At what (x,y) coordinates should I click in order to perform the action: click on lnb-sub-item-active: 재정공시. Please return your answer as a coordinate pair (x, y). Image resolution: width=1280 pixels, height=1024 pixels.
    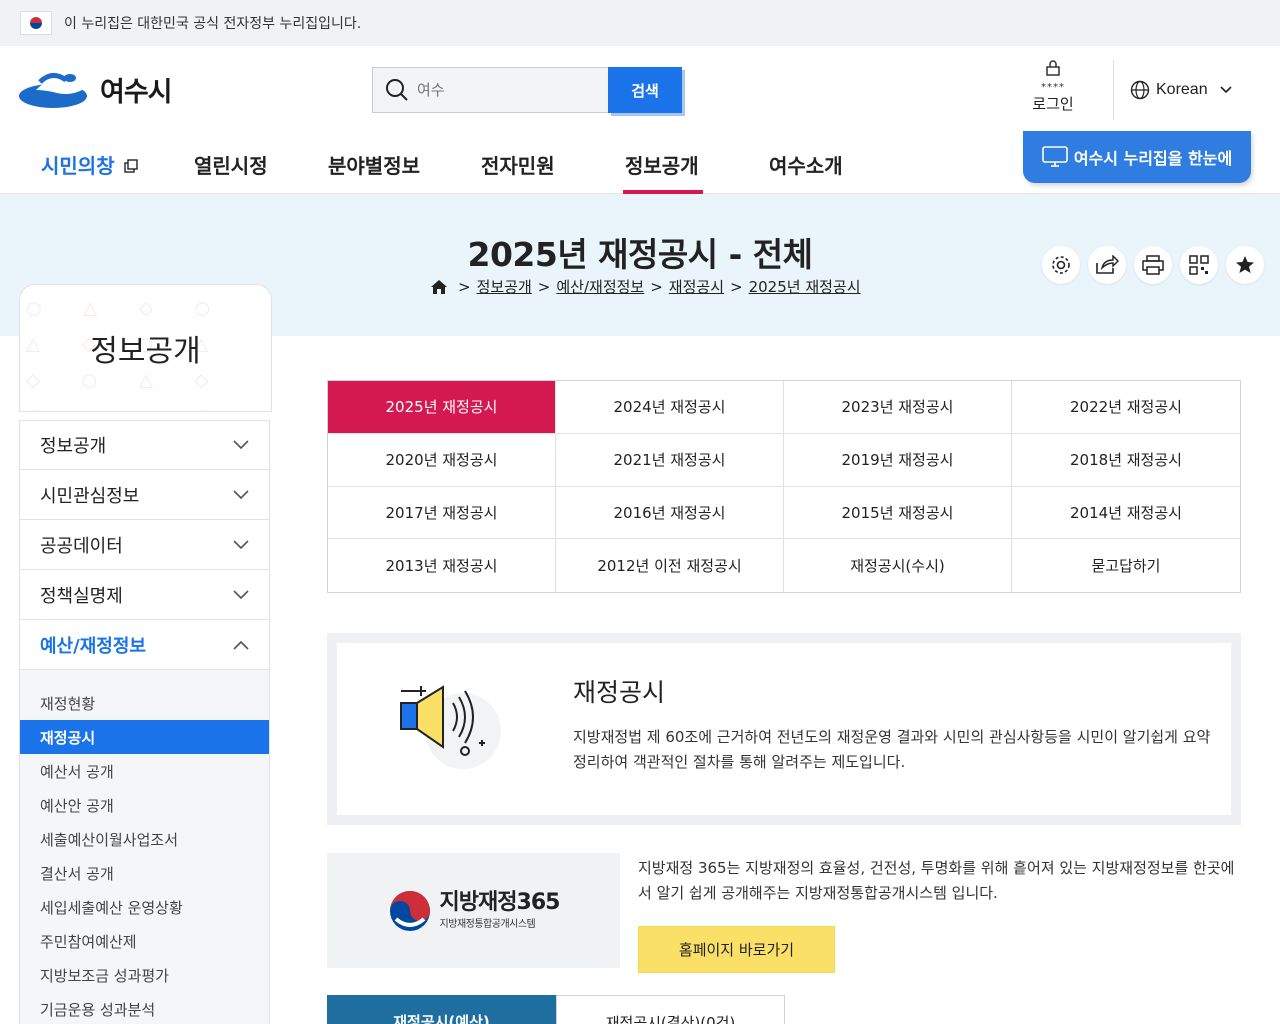
    Looking at the image, I should click on (144, 737).